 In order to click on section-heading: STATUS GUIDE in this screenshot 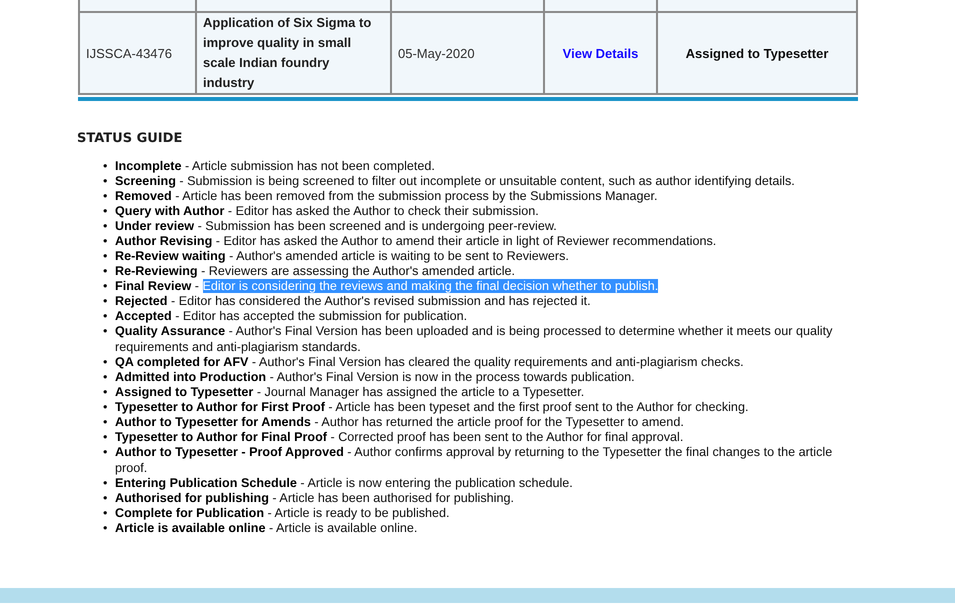, I will do `click(130, 138)`.